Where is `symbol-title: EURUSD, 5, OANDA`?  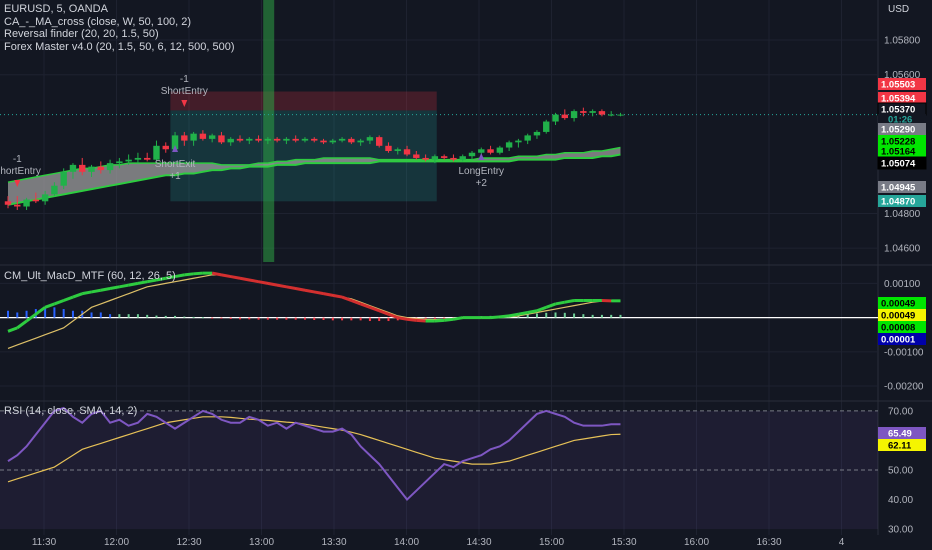 symbol-title: EURUSD, 5, OANDA is located at coordinates (56, 9).